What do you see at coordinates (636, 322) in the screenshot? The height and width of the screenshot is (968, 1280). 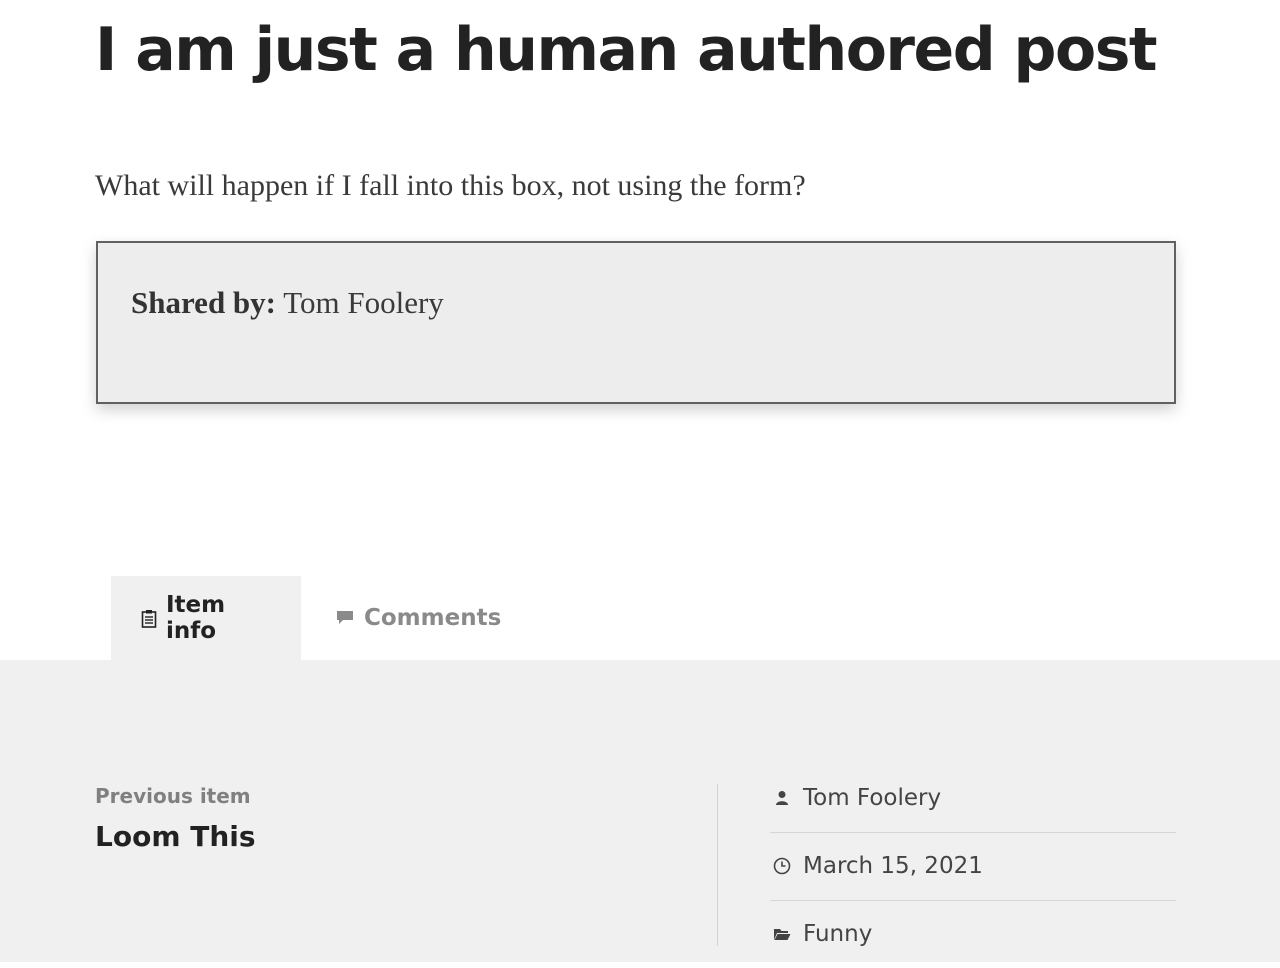 I see `shared-by-box: Shared by: Tom Foolery` at bounding box center [636, 322].